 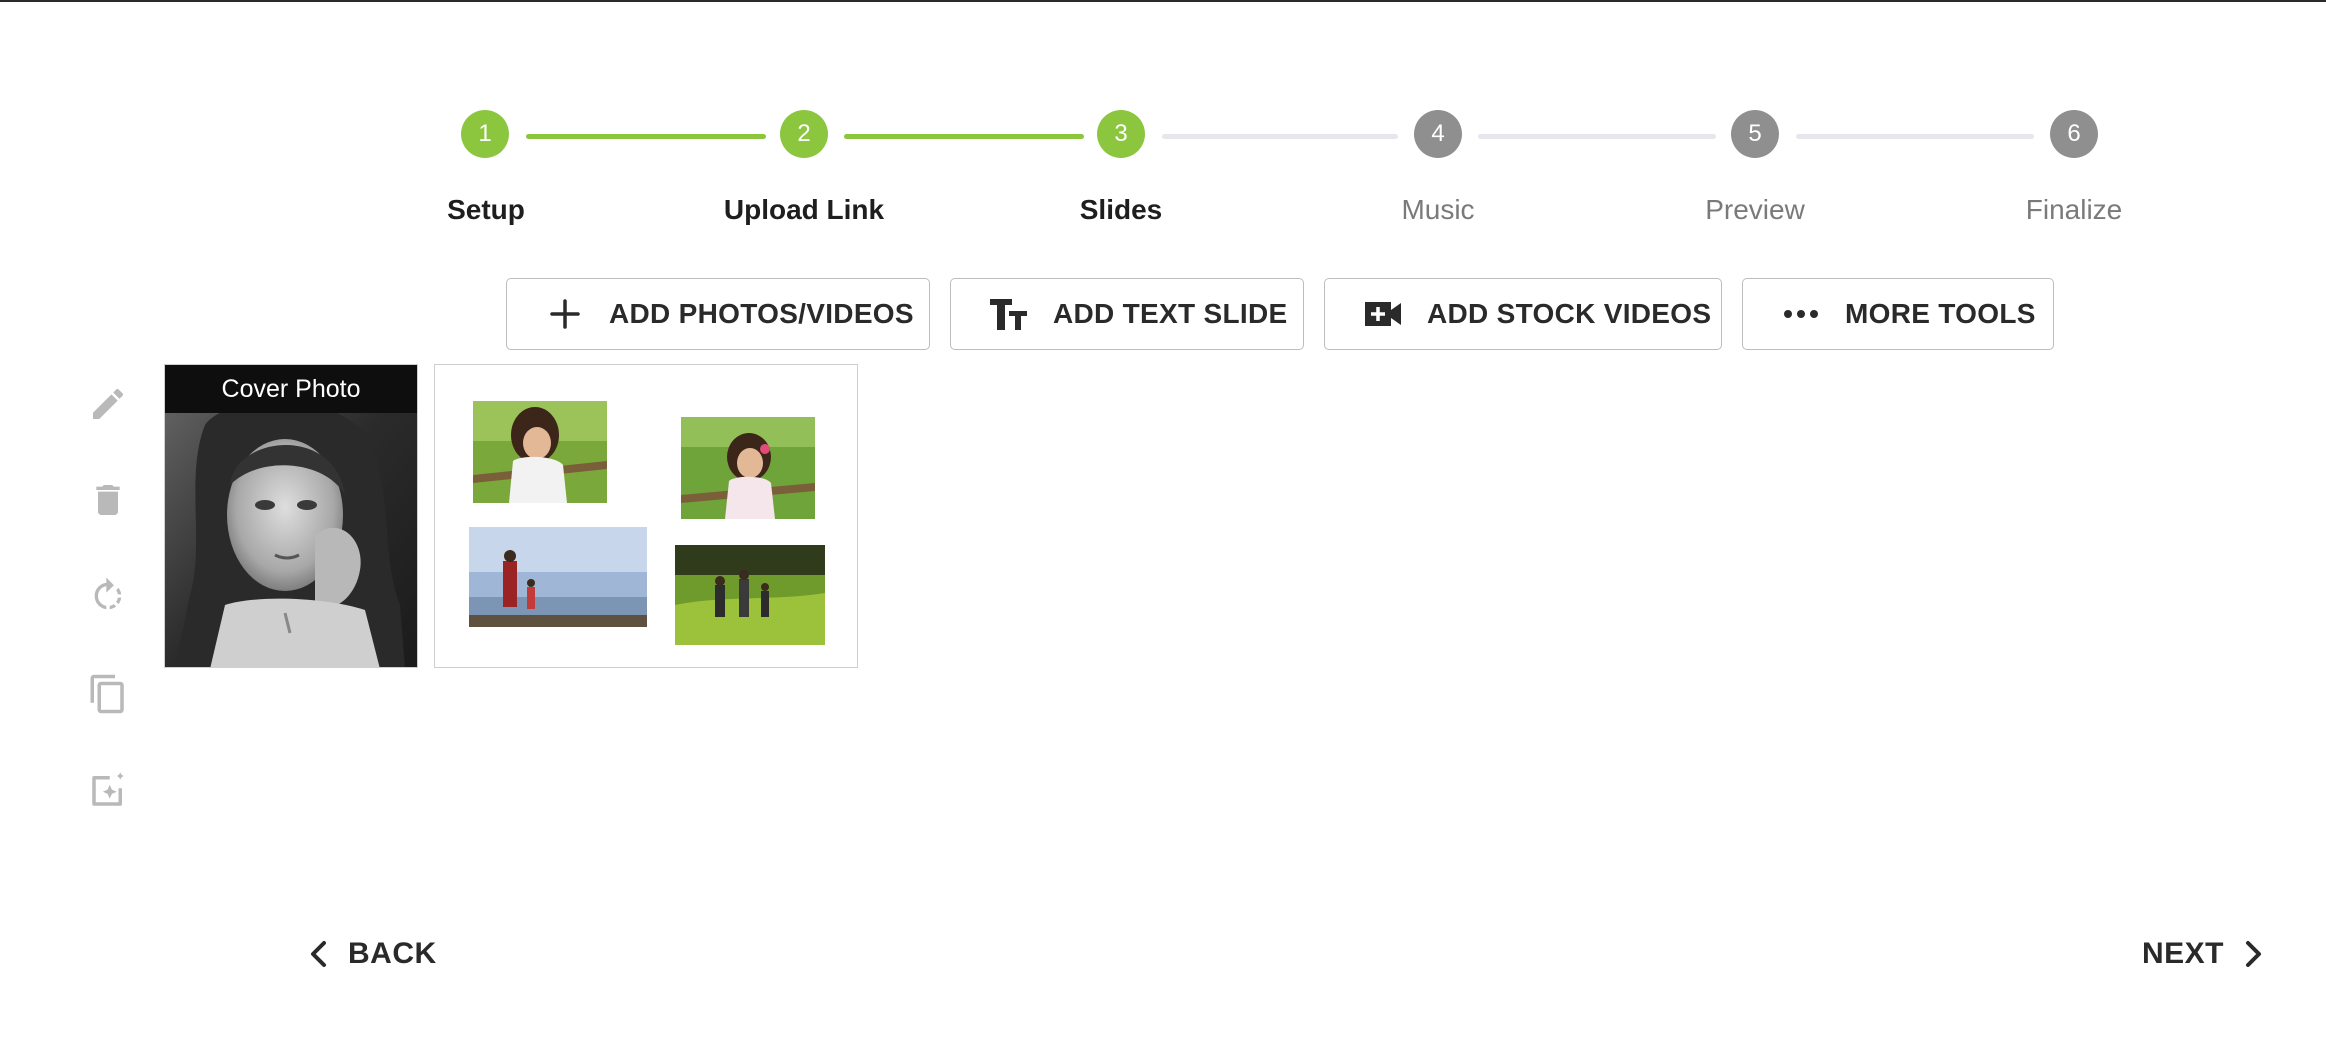 What do you see at coordinates (761, 313) in the screenshot?
I see `add-photos-videos-label: ADD PHOTOS/VIDEOS` at bounding box center [761, 313].